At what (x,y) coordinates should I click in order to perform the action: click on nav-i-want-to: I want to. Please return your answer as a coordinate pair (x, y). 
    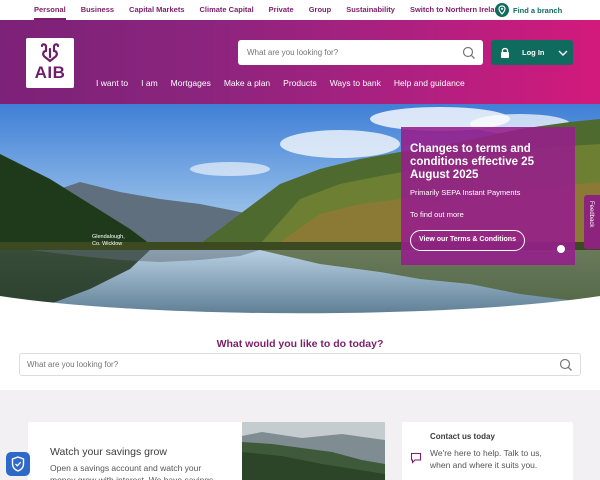
    Looking at the image, I should click on (112, 83).